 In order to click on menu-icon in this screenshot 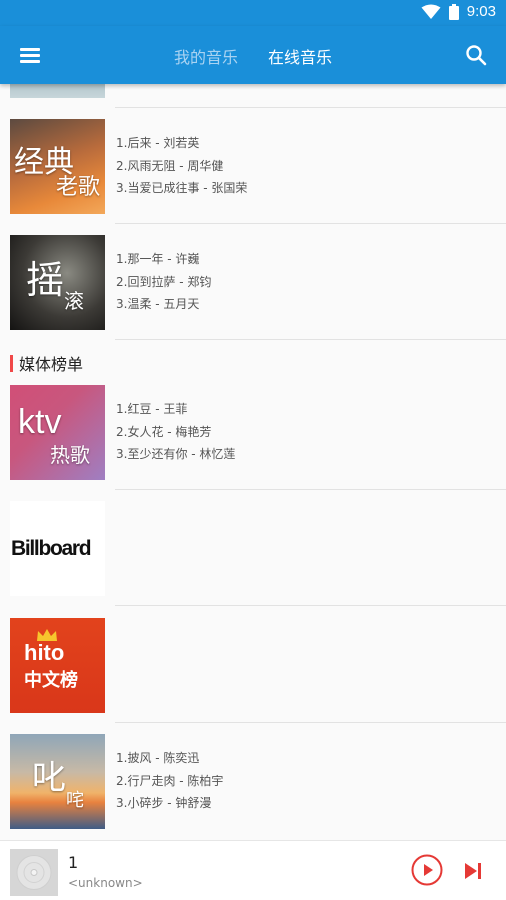, I will do `click(30, 55)`.